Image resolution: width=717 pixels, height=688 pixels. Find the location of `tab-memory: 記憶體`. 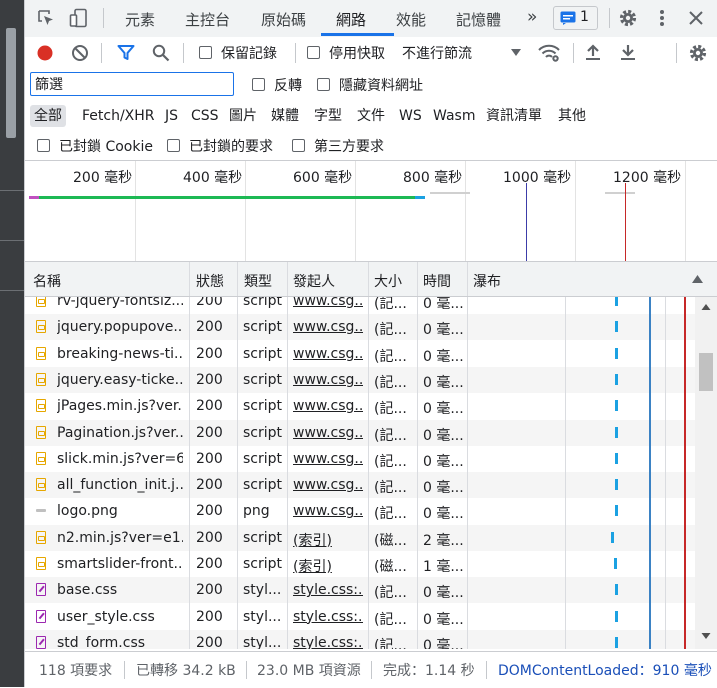

tab-memory: 記憶體 is located at coordinates (478, 19).